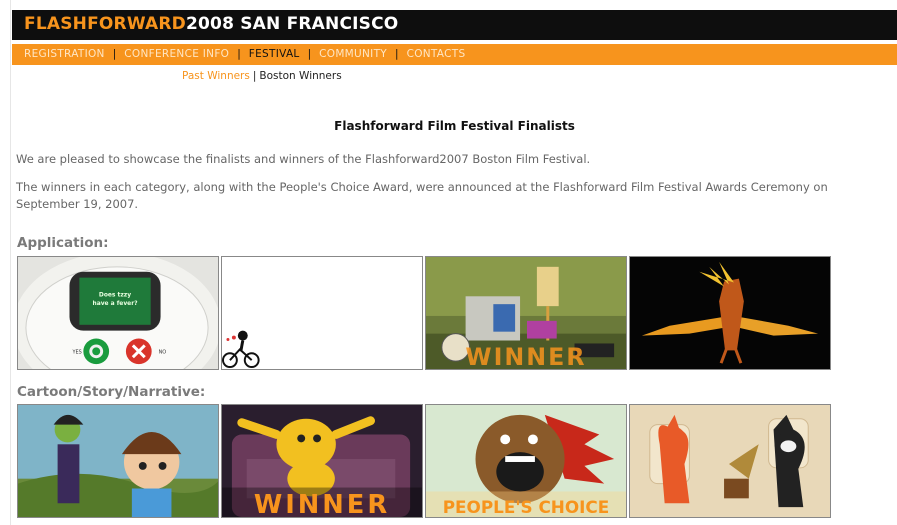  Describe the element at coordinates (353, 54) in the screenshot. I see `nav-community: COMMUNITY` at that location.